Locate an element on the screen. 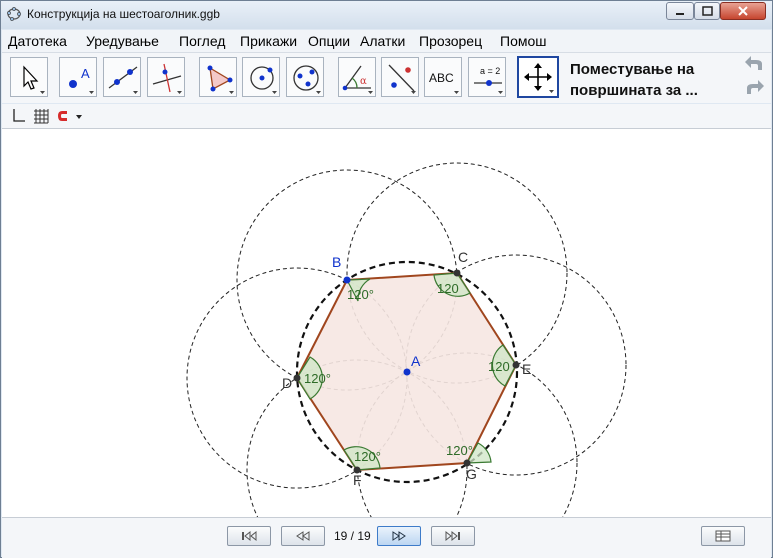 The width and height of the screenshot is (773, 558). skip-to-end-icon is located at coordinates (452, 536).